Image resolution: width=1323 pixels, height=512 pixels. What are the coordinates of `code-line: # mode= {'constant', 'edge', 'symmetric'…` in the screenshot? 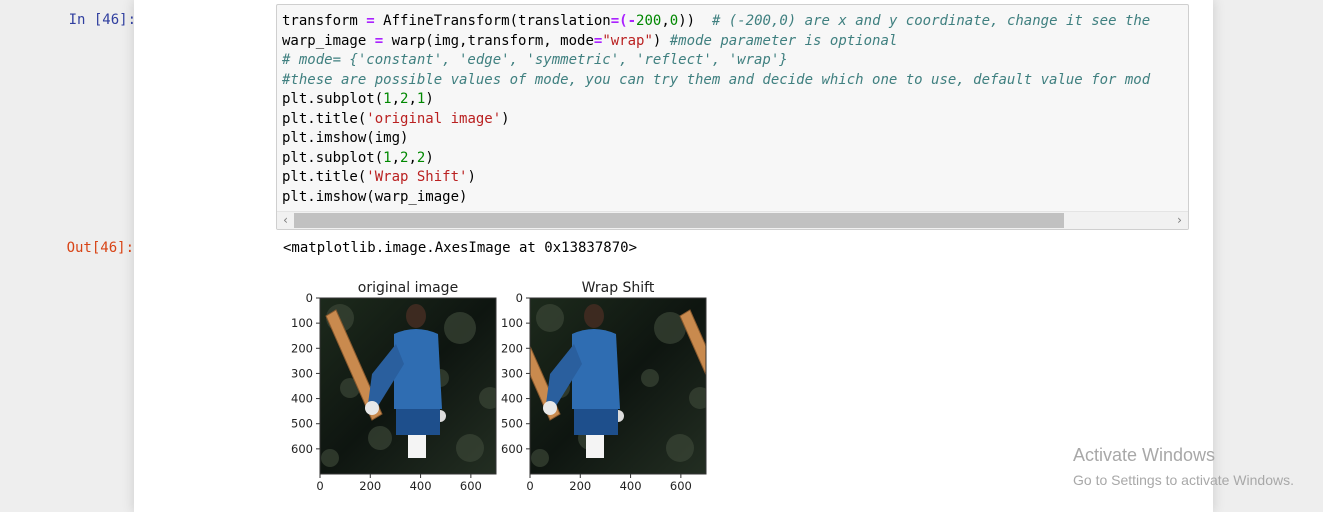 It's located at (716, 61).